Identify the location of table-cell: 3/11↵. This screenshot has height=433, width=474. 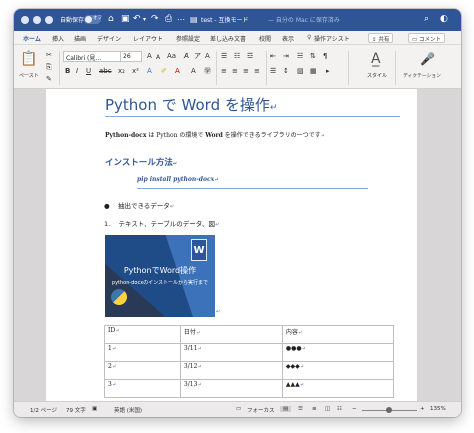
(231, 352).